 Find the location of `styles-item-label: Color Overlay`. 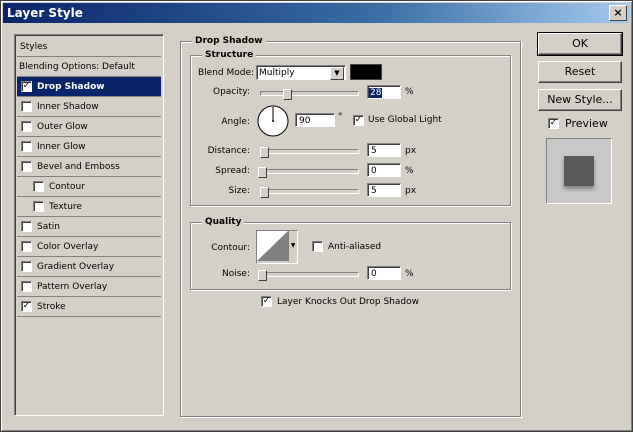

styles-item-label: Color Overlay is located at coordinates (68, 246).